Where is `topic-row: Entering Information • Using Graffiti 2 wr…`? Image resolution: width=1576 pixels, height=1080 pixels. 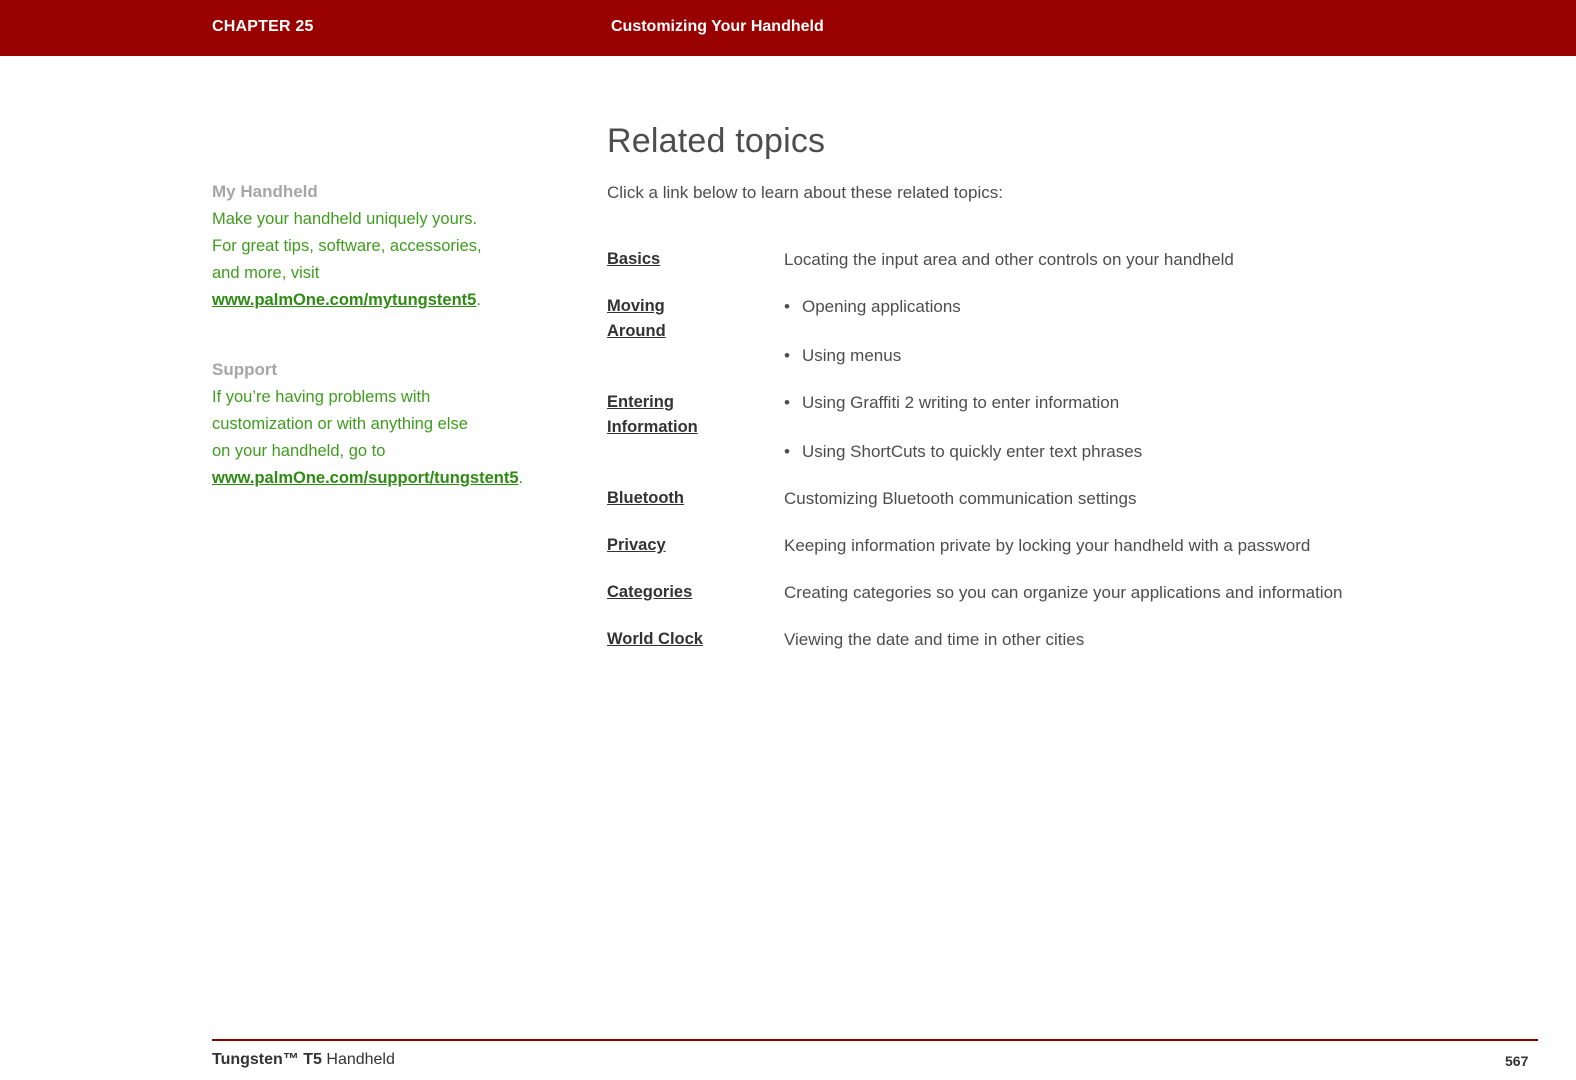 topic-row: Entering Information • Using Graffiti 2 wr… is located at coordinates (1072, 438).